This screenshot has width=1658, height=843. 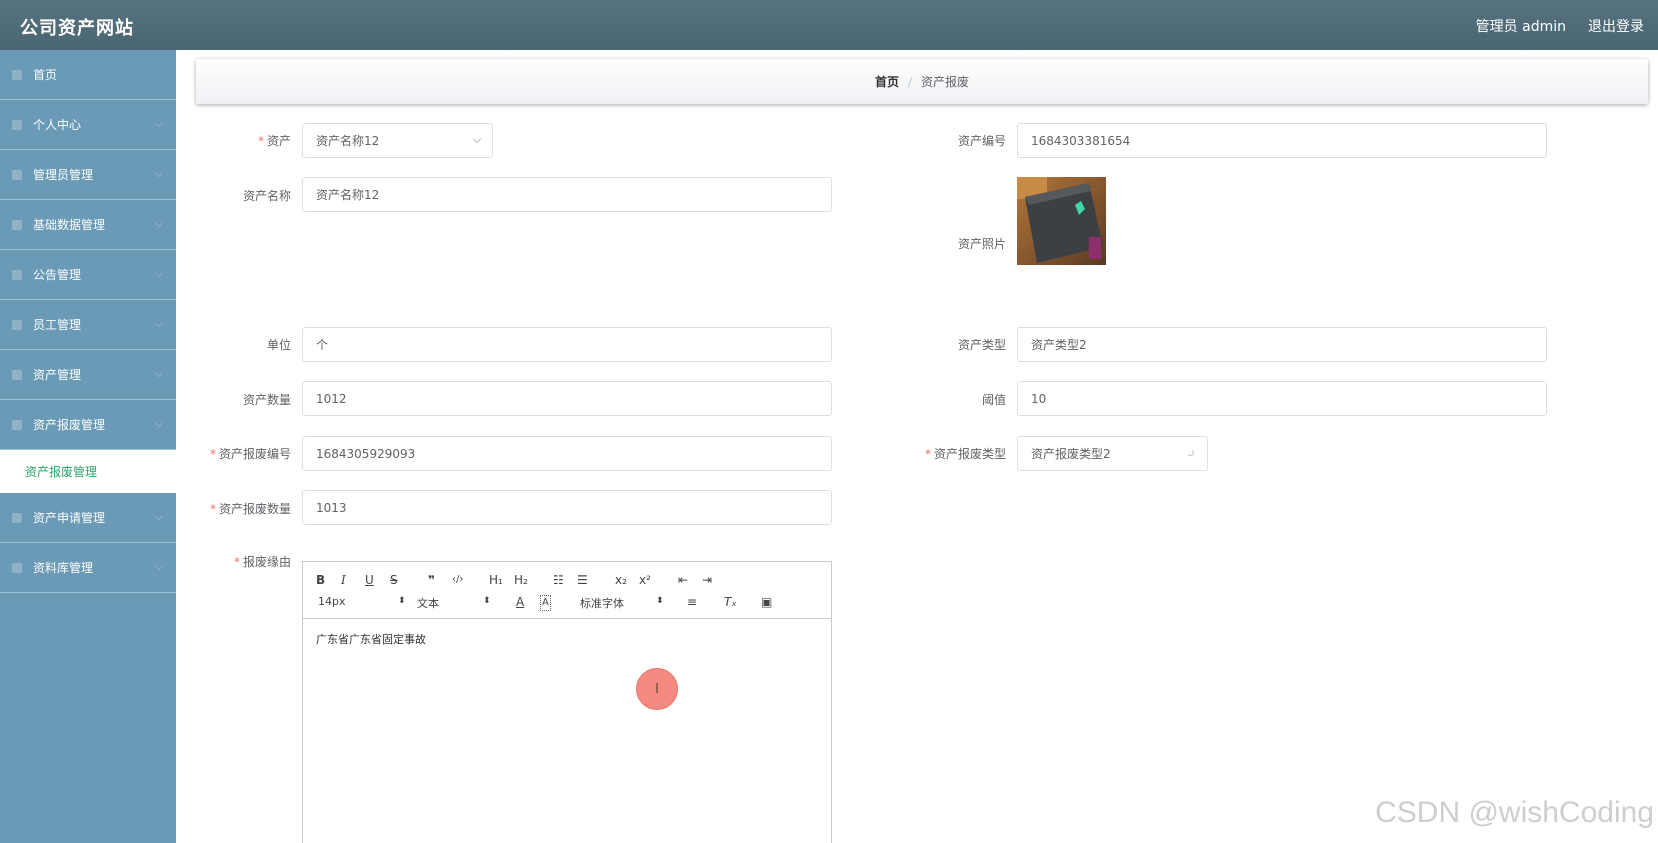 What do you see at coordinates (343, 580) in the screenshot?
I see `italic-icon: I` at bounding box center [343, 580].